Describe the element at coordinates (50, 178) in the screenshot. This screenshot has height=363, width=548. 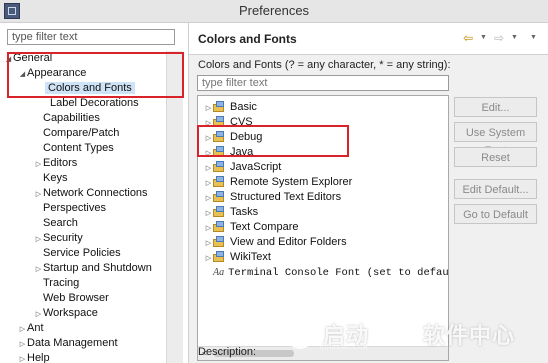
I see `tree-item-keys: Keys` at that location.